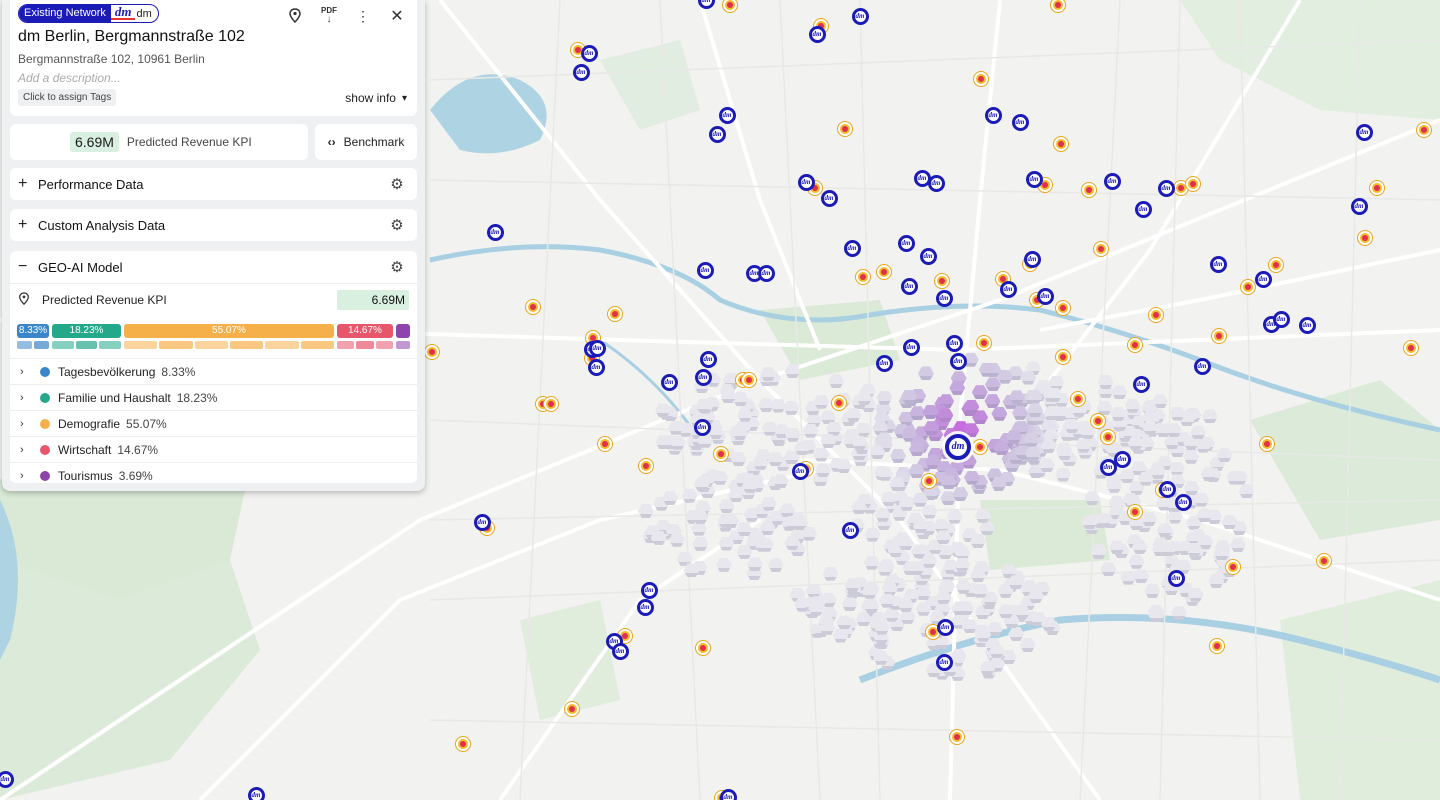 The image size is (1440, 800). Describe the element at coordinates (403, 331) in the screenshot. I see `contribution-segment` at that location.